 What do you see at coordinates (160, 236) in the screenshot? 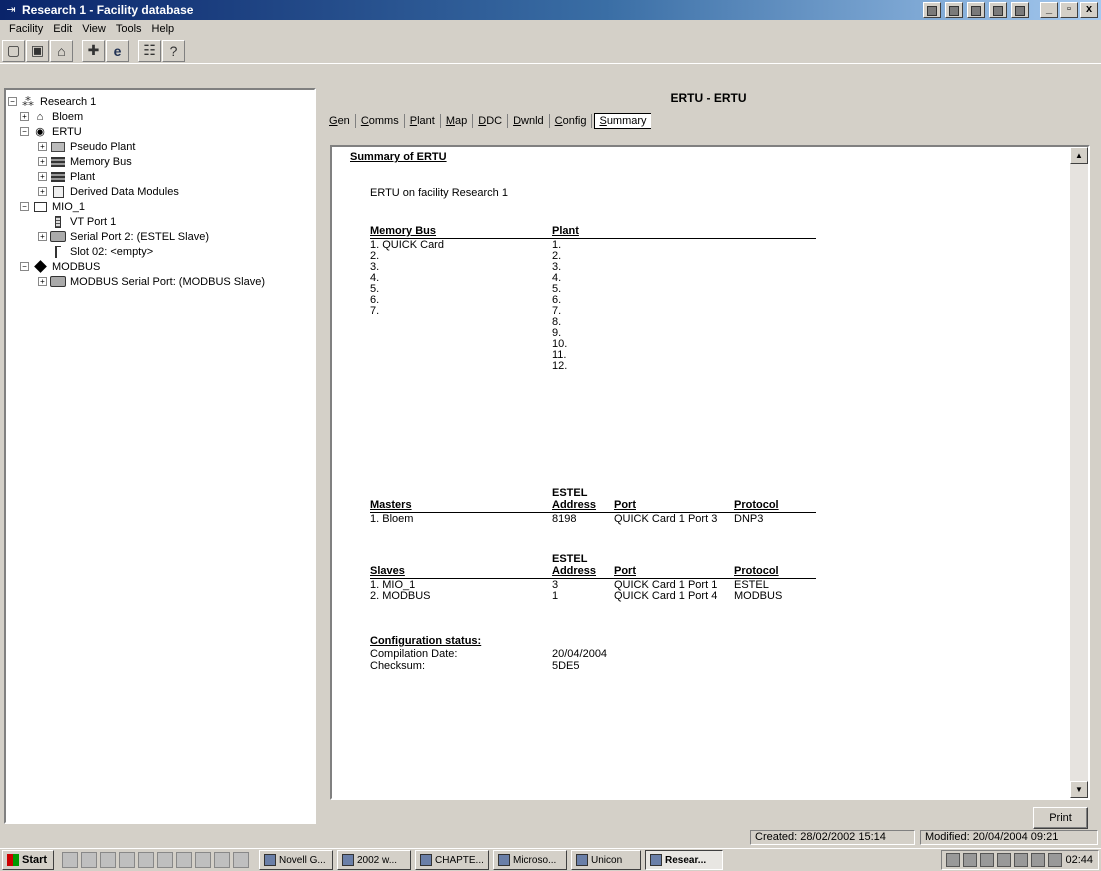
I see `tree-item-serial-port-2: + Serial Port 2: (ESTEL Slave)` at bounding box center [160, 236].